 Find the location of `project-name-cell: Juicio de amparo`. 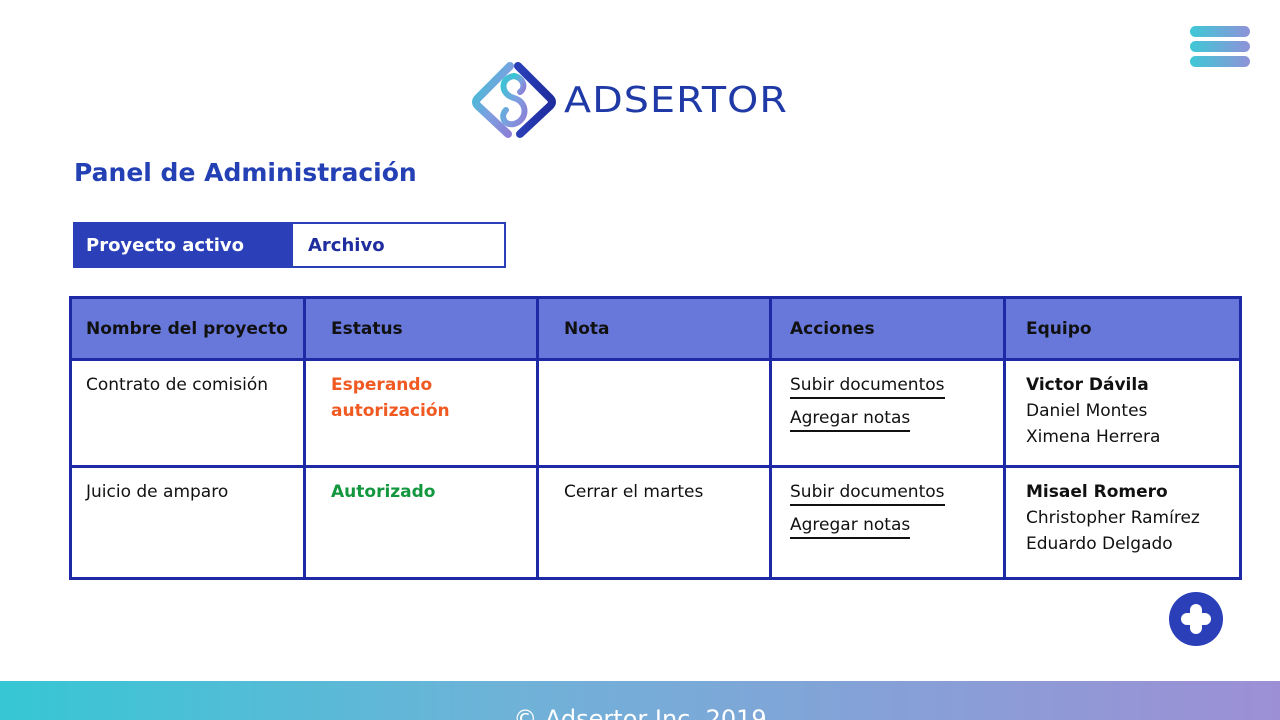

project-name-cell: Juicio de amparo is located at coordinates (187, 522).